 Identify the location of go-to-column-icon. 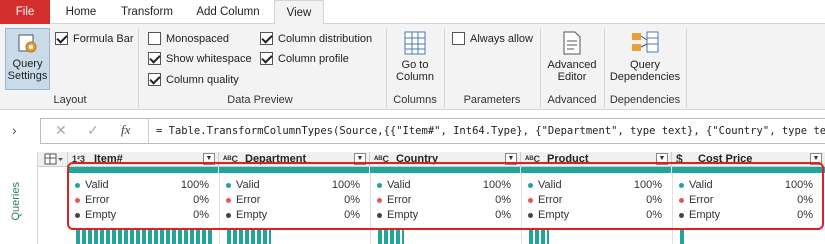
(415, 43).